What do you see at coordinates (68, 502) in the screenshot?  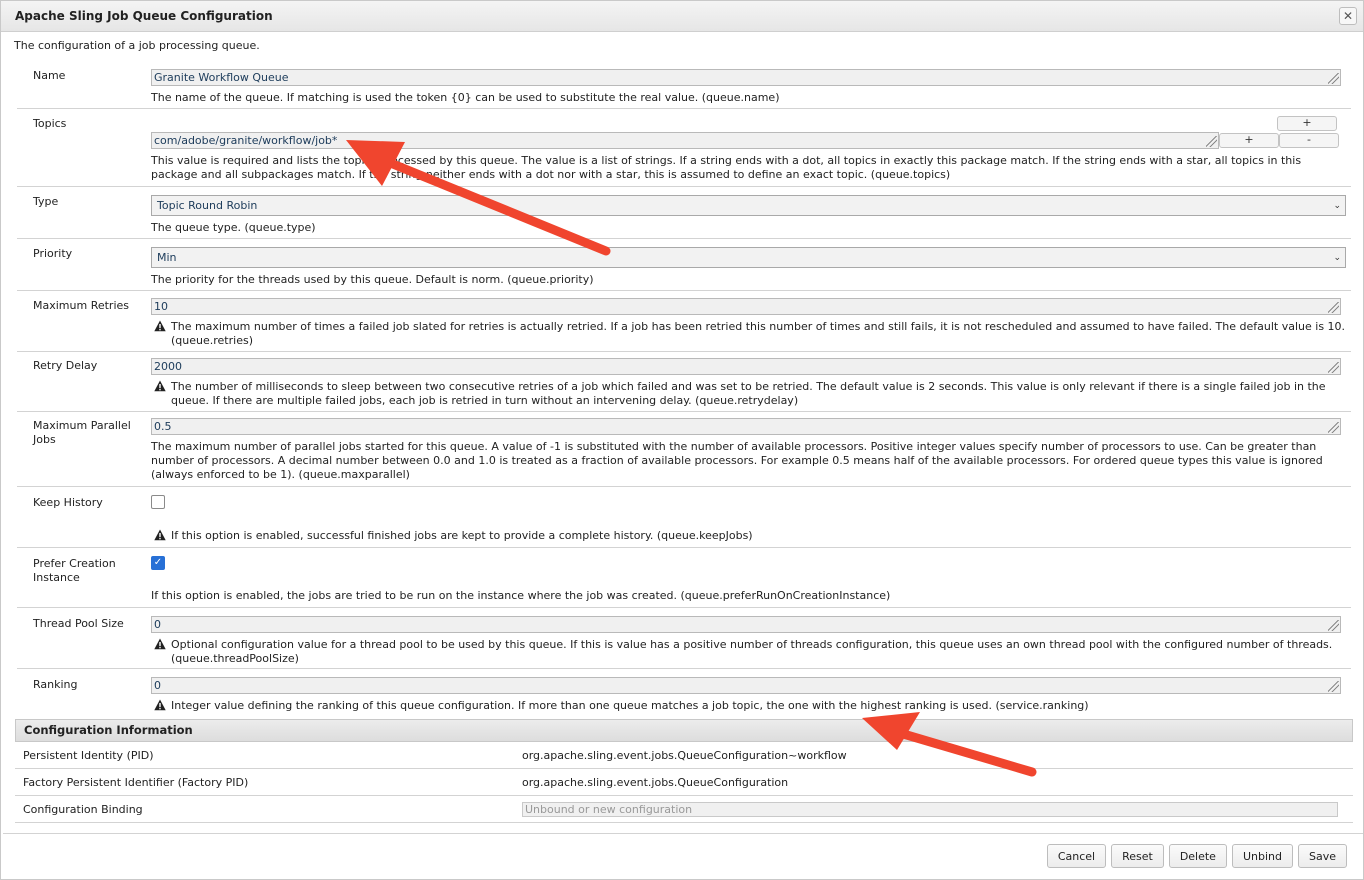 I see `keep-history-label: Keep History` at bounding box center [68, 502].